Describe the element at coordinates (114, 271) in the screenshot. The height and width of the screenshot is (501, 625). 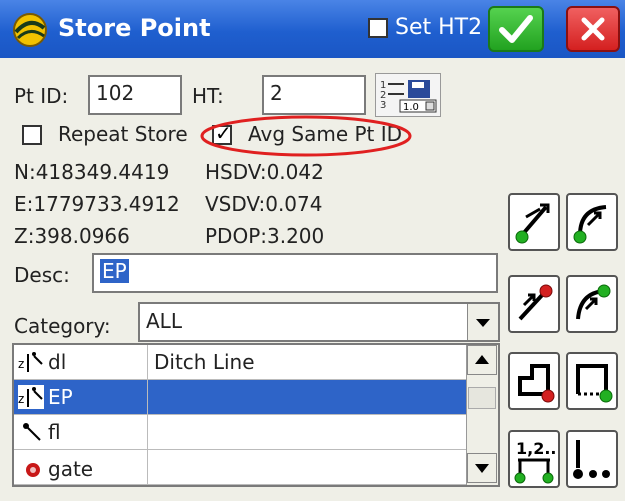
I see `desc-value: EP` at that location.